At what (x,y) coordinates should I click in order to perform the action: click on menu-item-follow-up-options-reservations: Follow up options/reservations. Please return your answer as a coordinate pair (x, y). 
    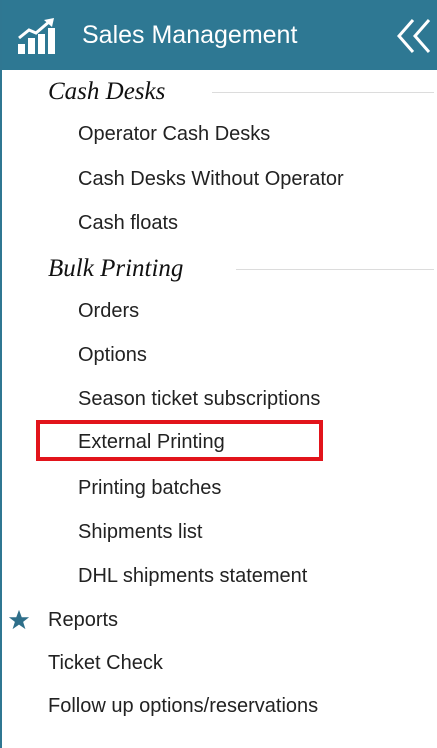
    Looking at the image, I should click on (183, 706).